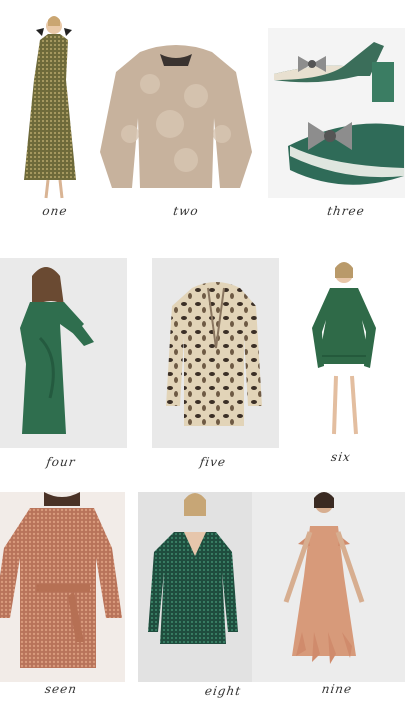  I want to click on leopard-fur-coat-icon, so click(215, 353).